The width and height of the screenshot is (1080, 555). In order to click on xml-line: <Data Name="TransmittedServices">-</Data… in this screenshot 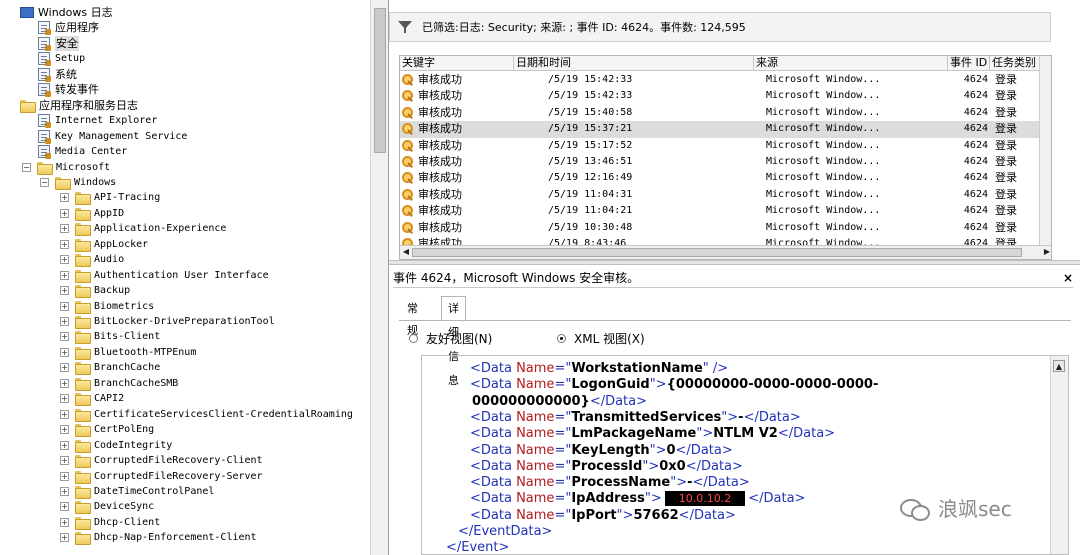, I will do `click(635, 417)`.